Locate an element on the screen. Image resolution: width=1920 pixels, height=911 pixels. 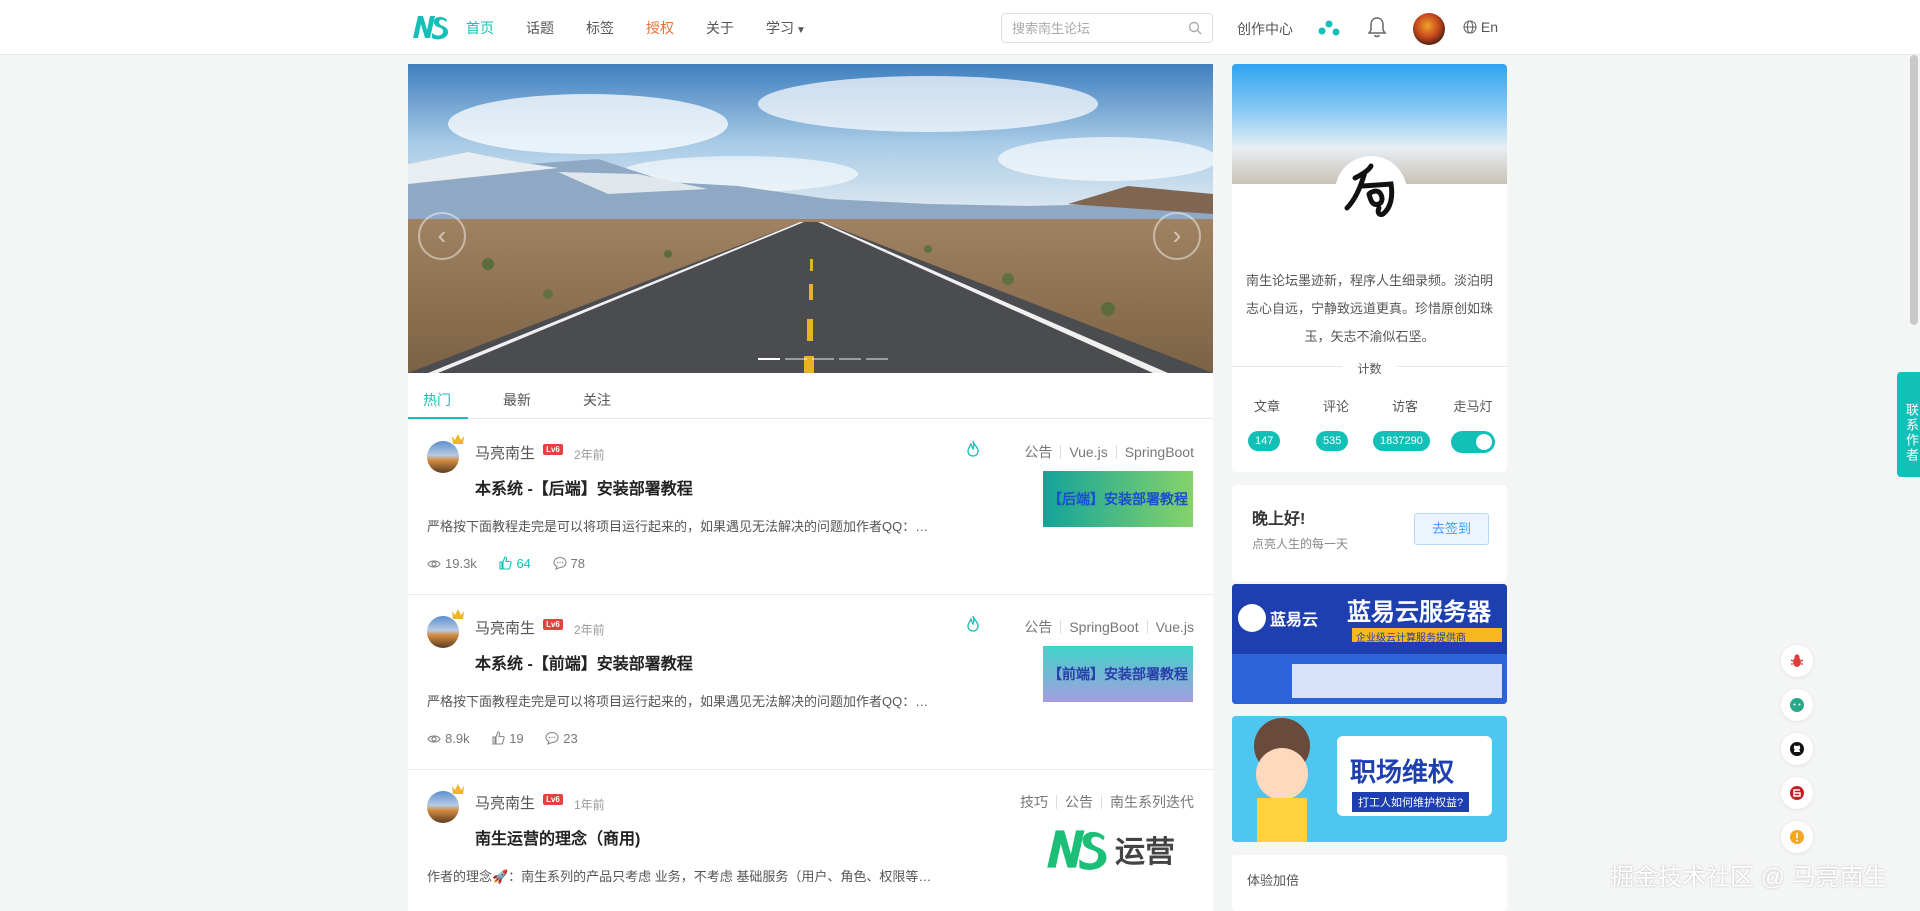
greeting-card: 晚上好! 点亮人生的每一天 去签到 is located at coordinates (1369, 533).